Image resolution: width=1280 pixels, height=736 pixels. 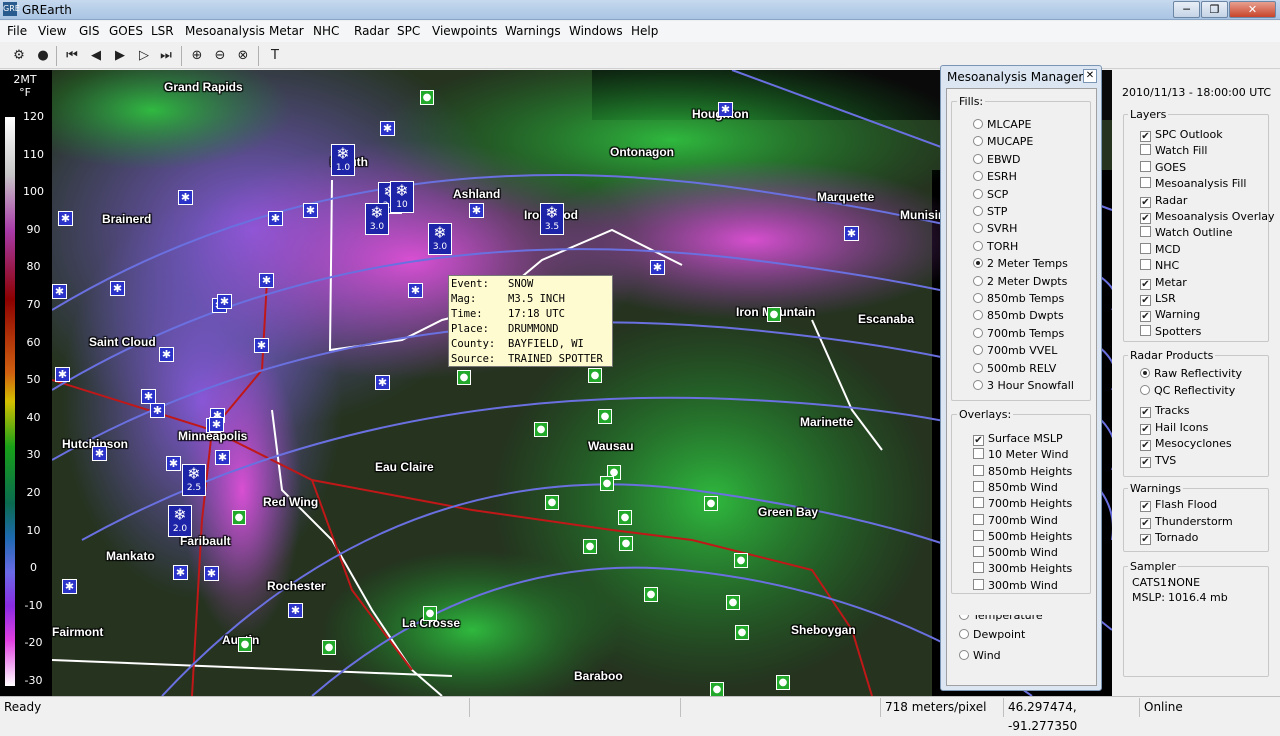 What do you see at coordinates (1003, 141) in the screenshot?
I see `fill-option: MUCAPE` at bounding box center [1003, 141].